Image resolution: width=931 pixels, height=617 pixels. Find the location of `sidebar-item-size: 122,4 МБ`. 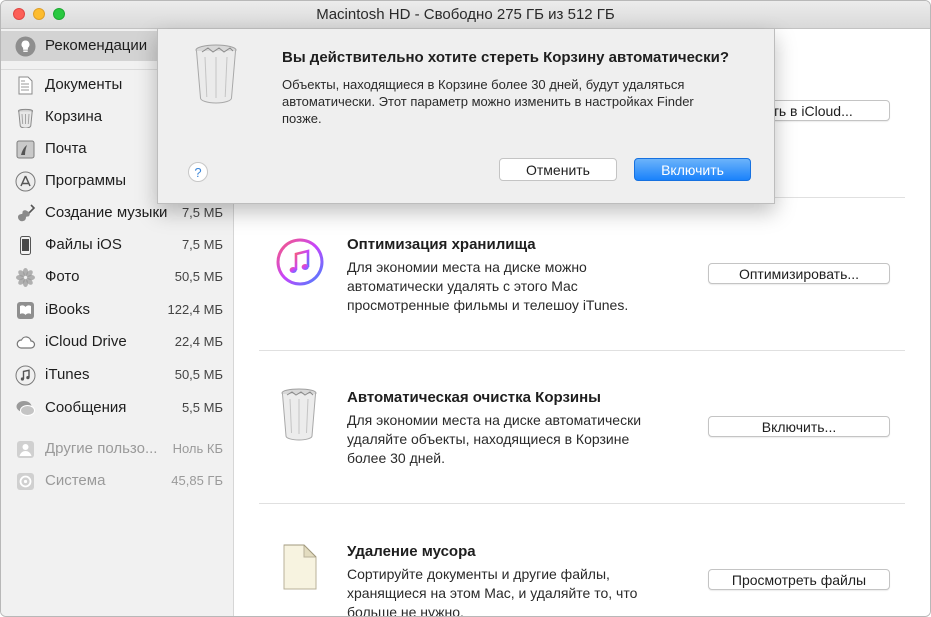

sidebar-item-size: 122,4 МБ is located at coordinates (195, 309).